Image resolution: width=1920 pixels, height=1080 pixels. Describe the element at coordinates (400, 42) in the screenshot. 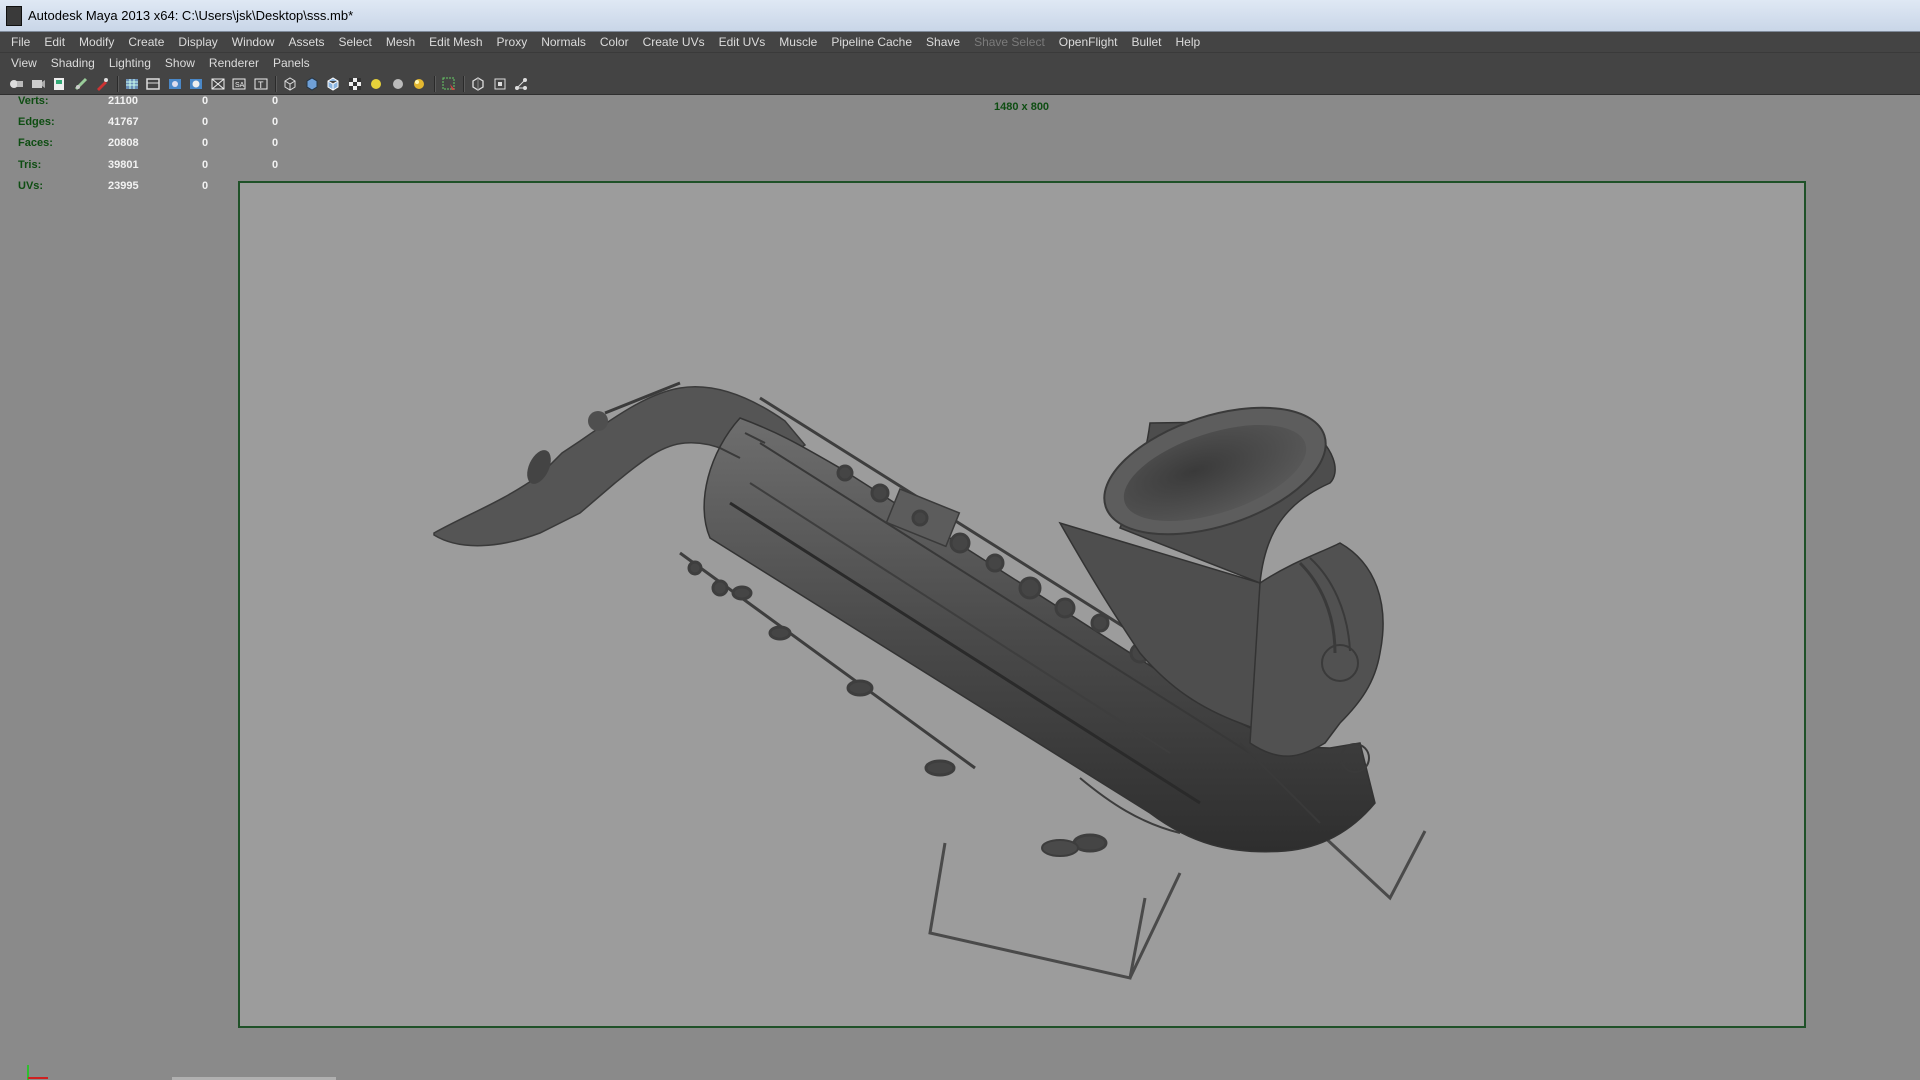

I see `menu-mesh: Mesh` at that location.